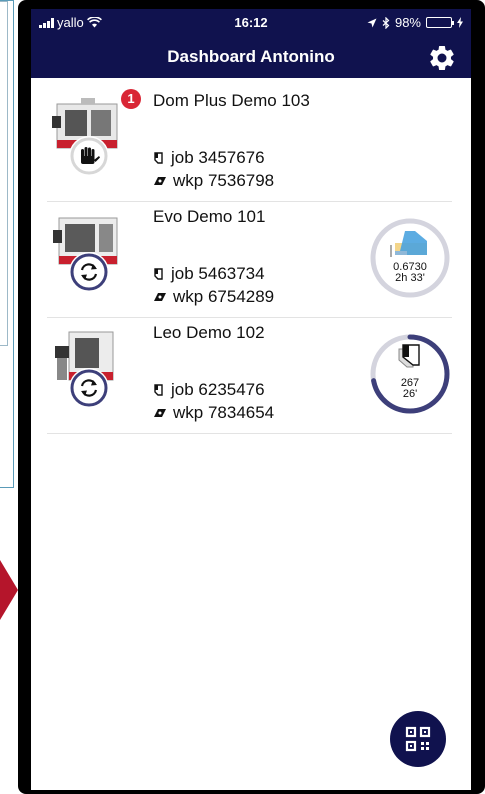 The height and width of the screenshot is (794, 485). What do you see at coordinates (460, 22) in the screenshot?
I see `charging-icon` at bounding box center [460, 22].